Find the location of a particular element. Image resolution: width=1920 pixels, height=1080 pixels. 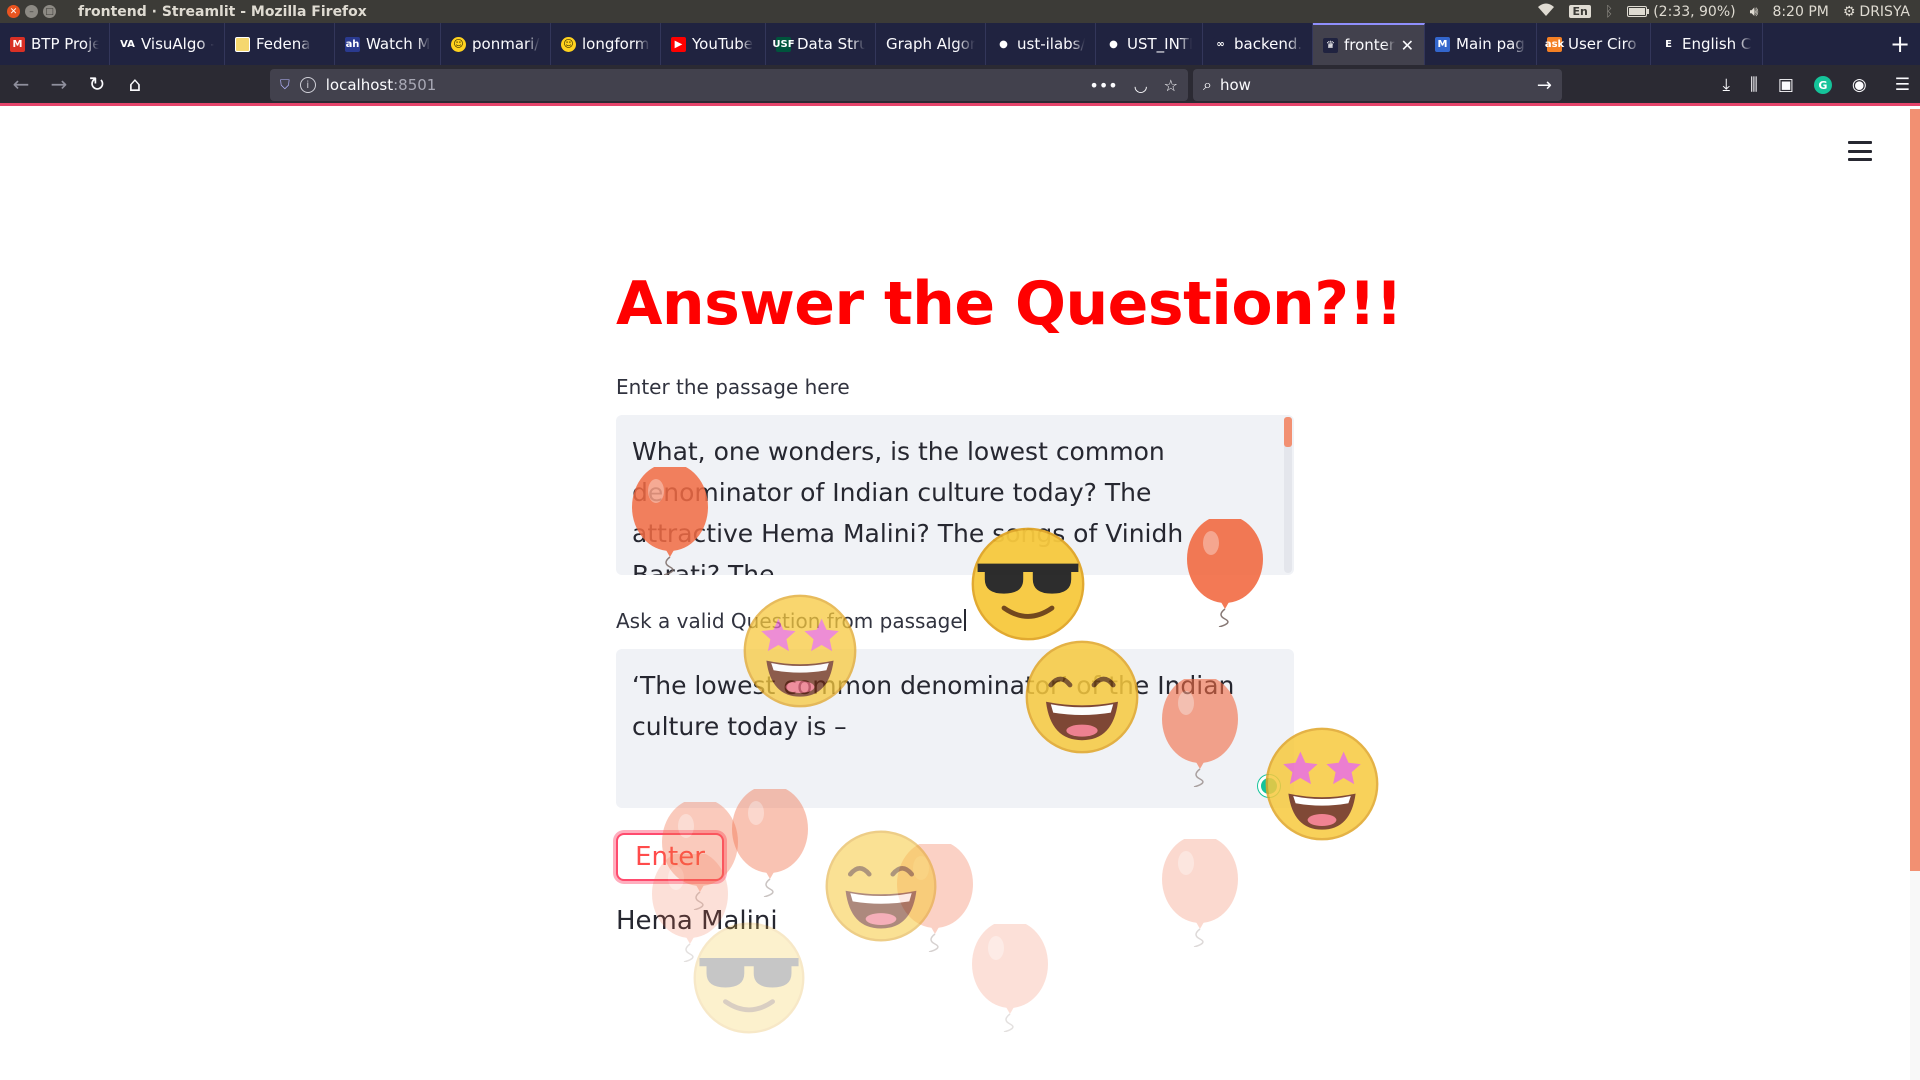

tab-label: UST_INTER is located at coordinates (1159, 44).